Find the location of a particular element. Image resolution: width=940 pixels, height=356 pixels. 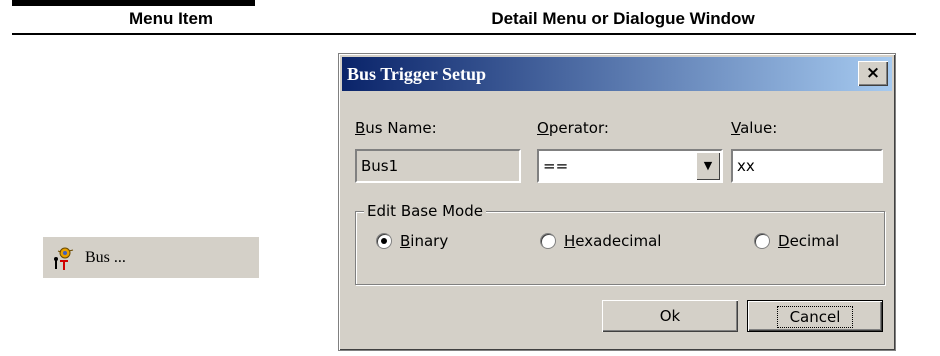

column-header-detail: Detail Menu or Dialogue Window is located at coordinates (623, 18).